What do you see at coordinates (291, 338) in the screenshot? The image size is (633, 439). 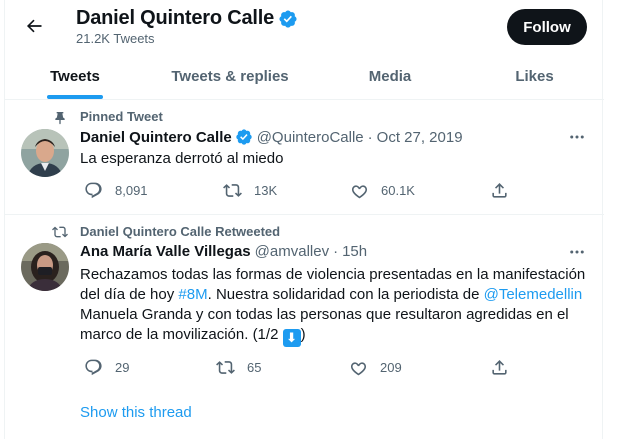 I see `down-arrow-emoji-icon: ⬇` at bounding box center [291, 338].